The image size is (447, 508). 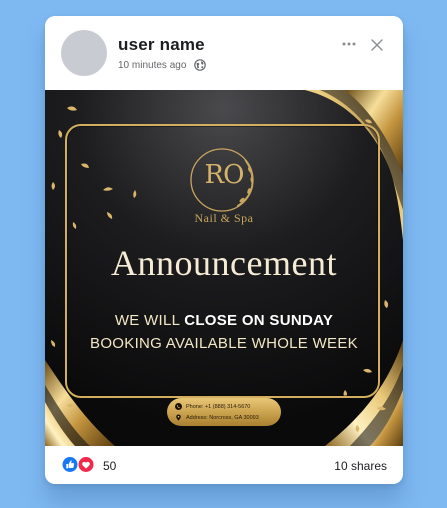 What do you see at coordinates (377, 45) in the screenshot?
I see `close-icon` at bounding box center [377, 45].